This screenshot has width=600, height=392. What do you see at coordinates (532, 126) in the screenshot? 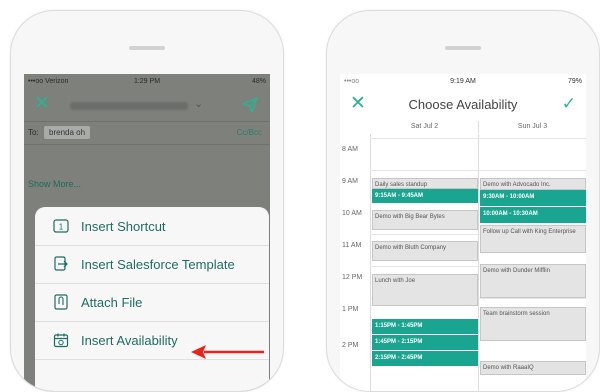
I see `day-header-sun: Sun Jul 3` at bounding box center [532, 126].